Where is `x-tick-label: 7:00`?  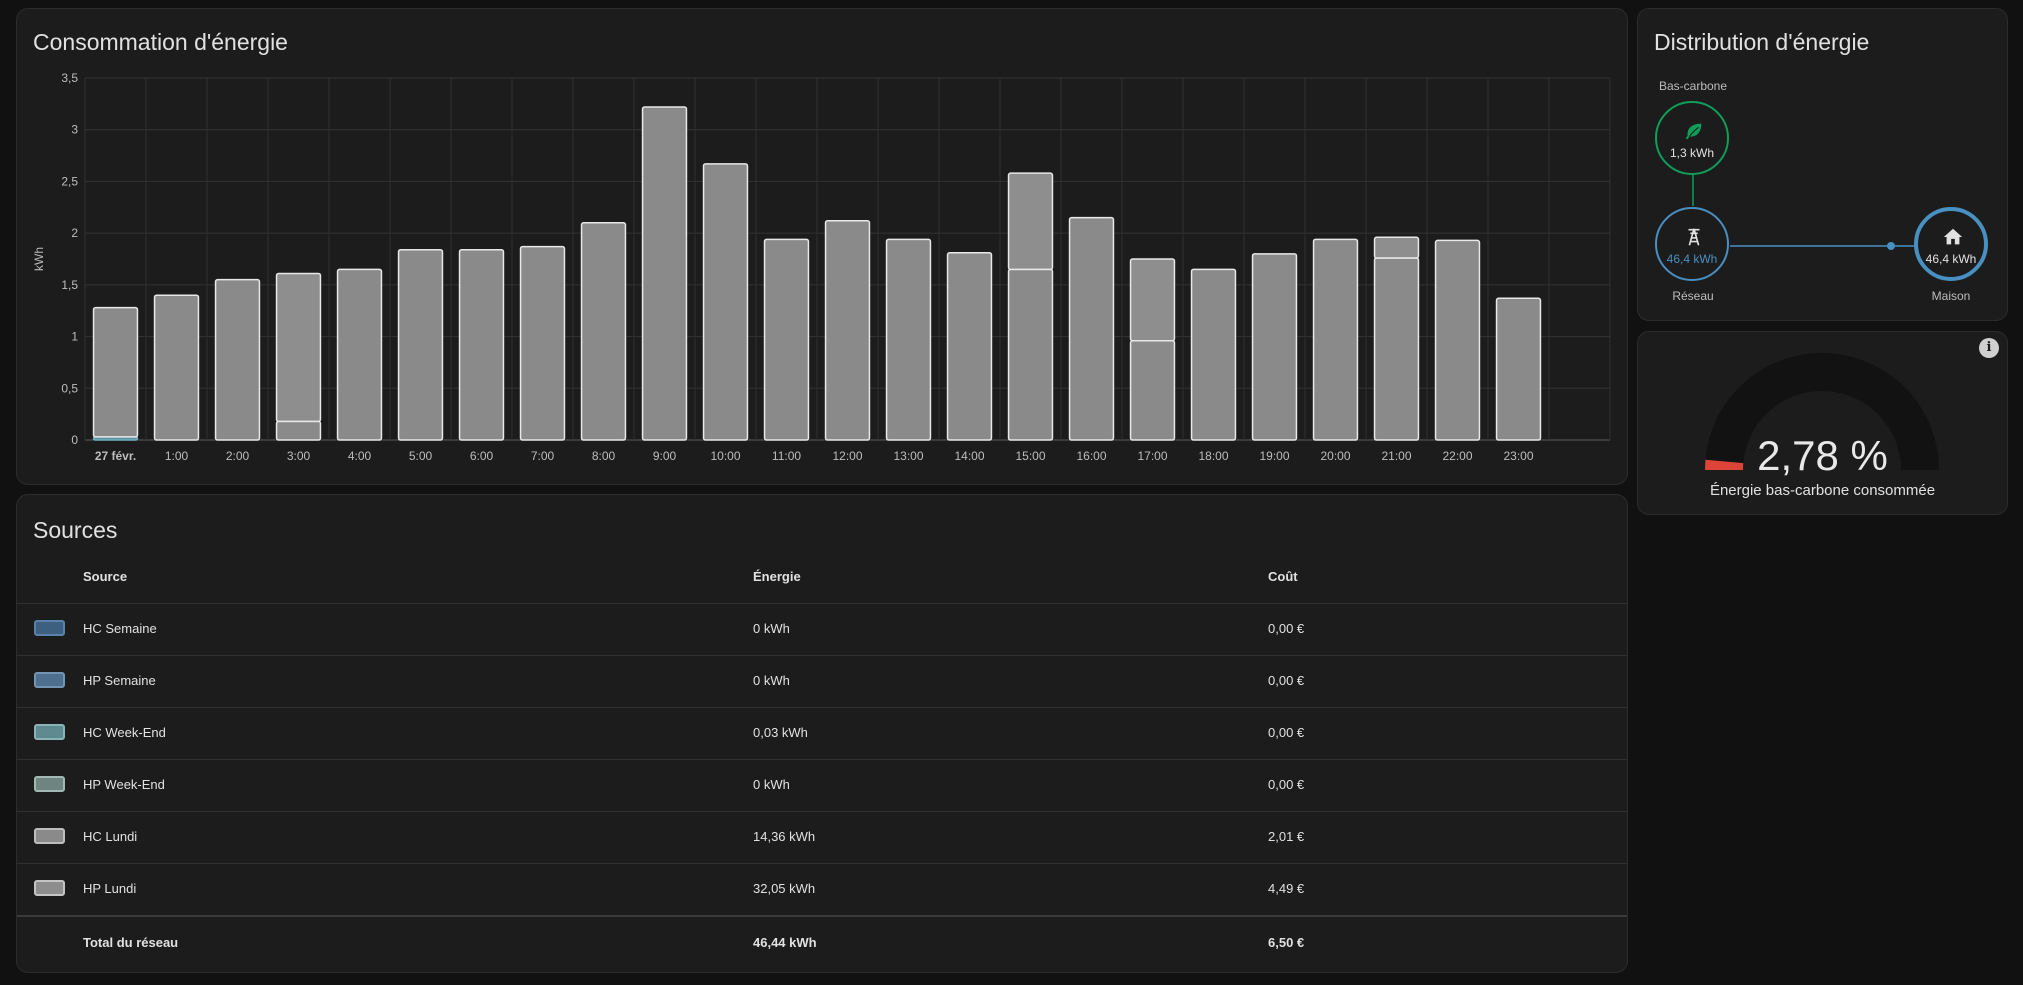 x-tick-label: 7:00 is located at coordinates (543, 456).